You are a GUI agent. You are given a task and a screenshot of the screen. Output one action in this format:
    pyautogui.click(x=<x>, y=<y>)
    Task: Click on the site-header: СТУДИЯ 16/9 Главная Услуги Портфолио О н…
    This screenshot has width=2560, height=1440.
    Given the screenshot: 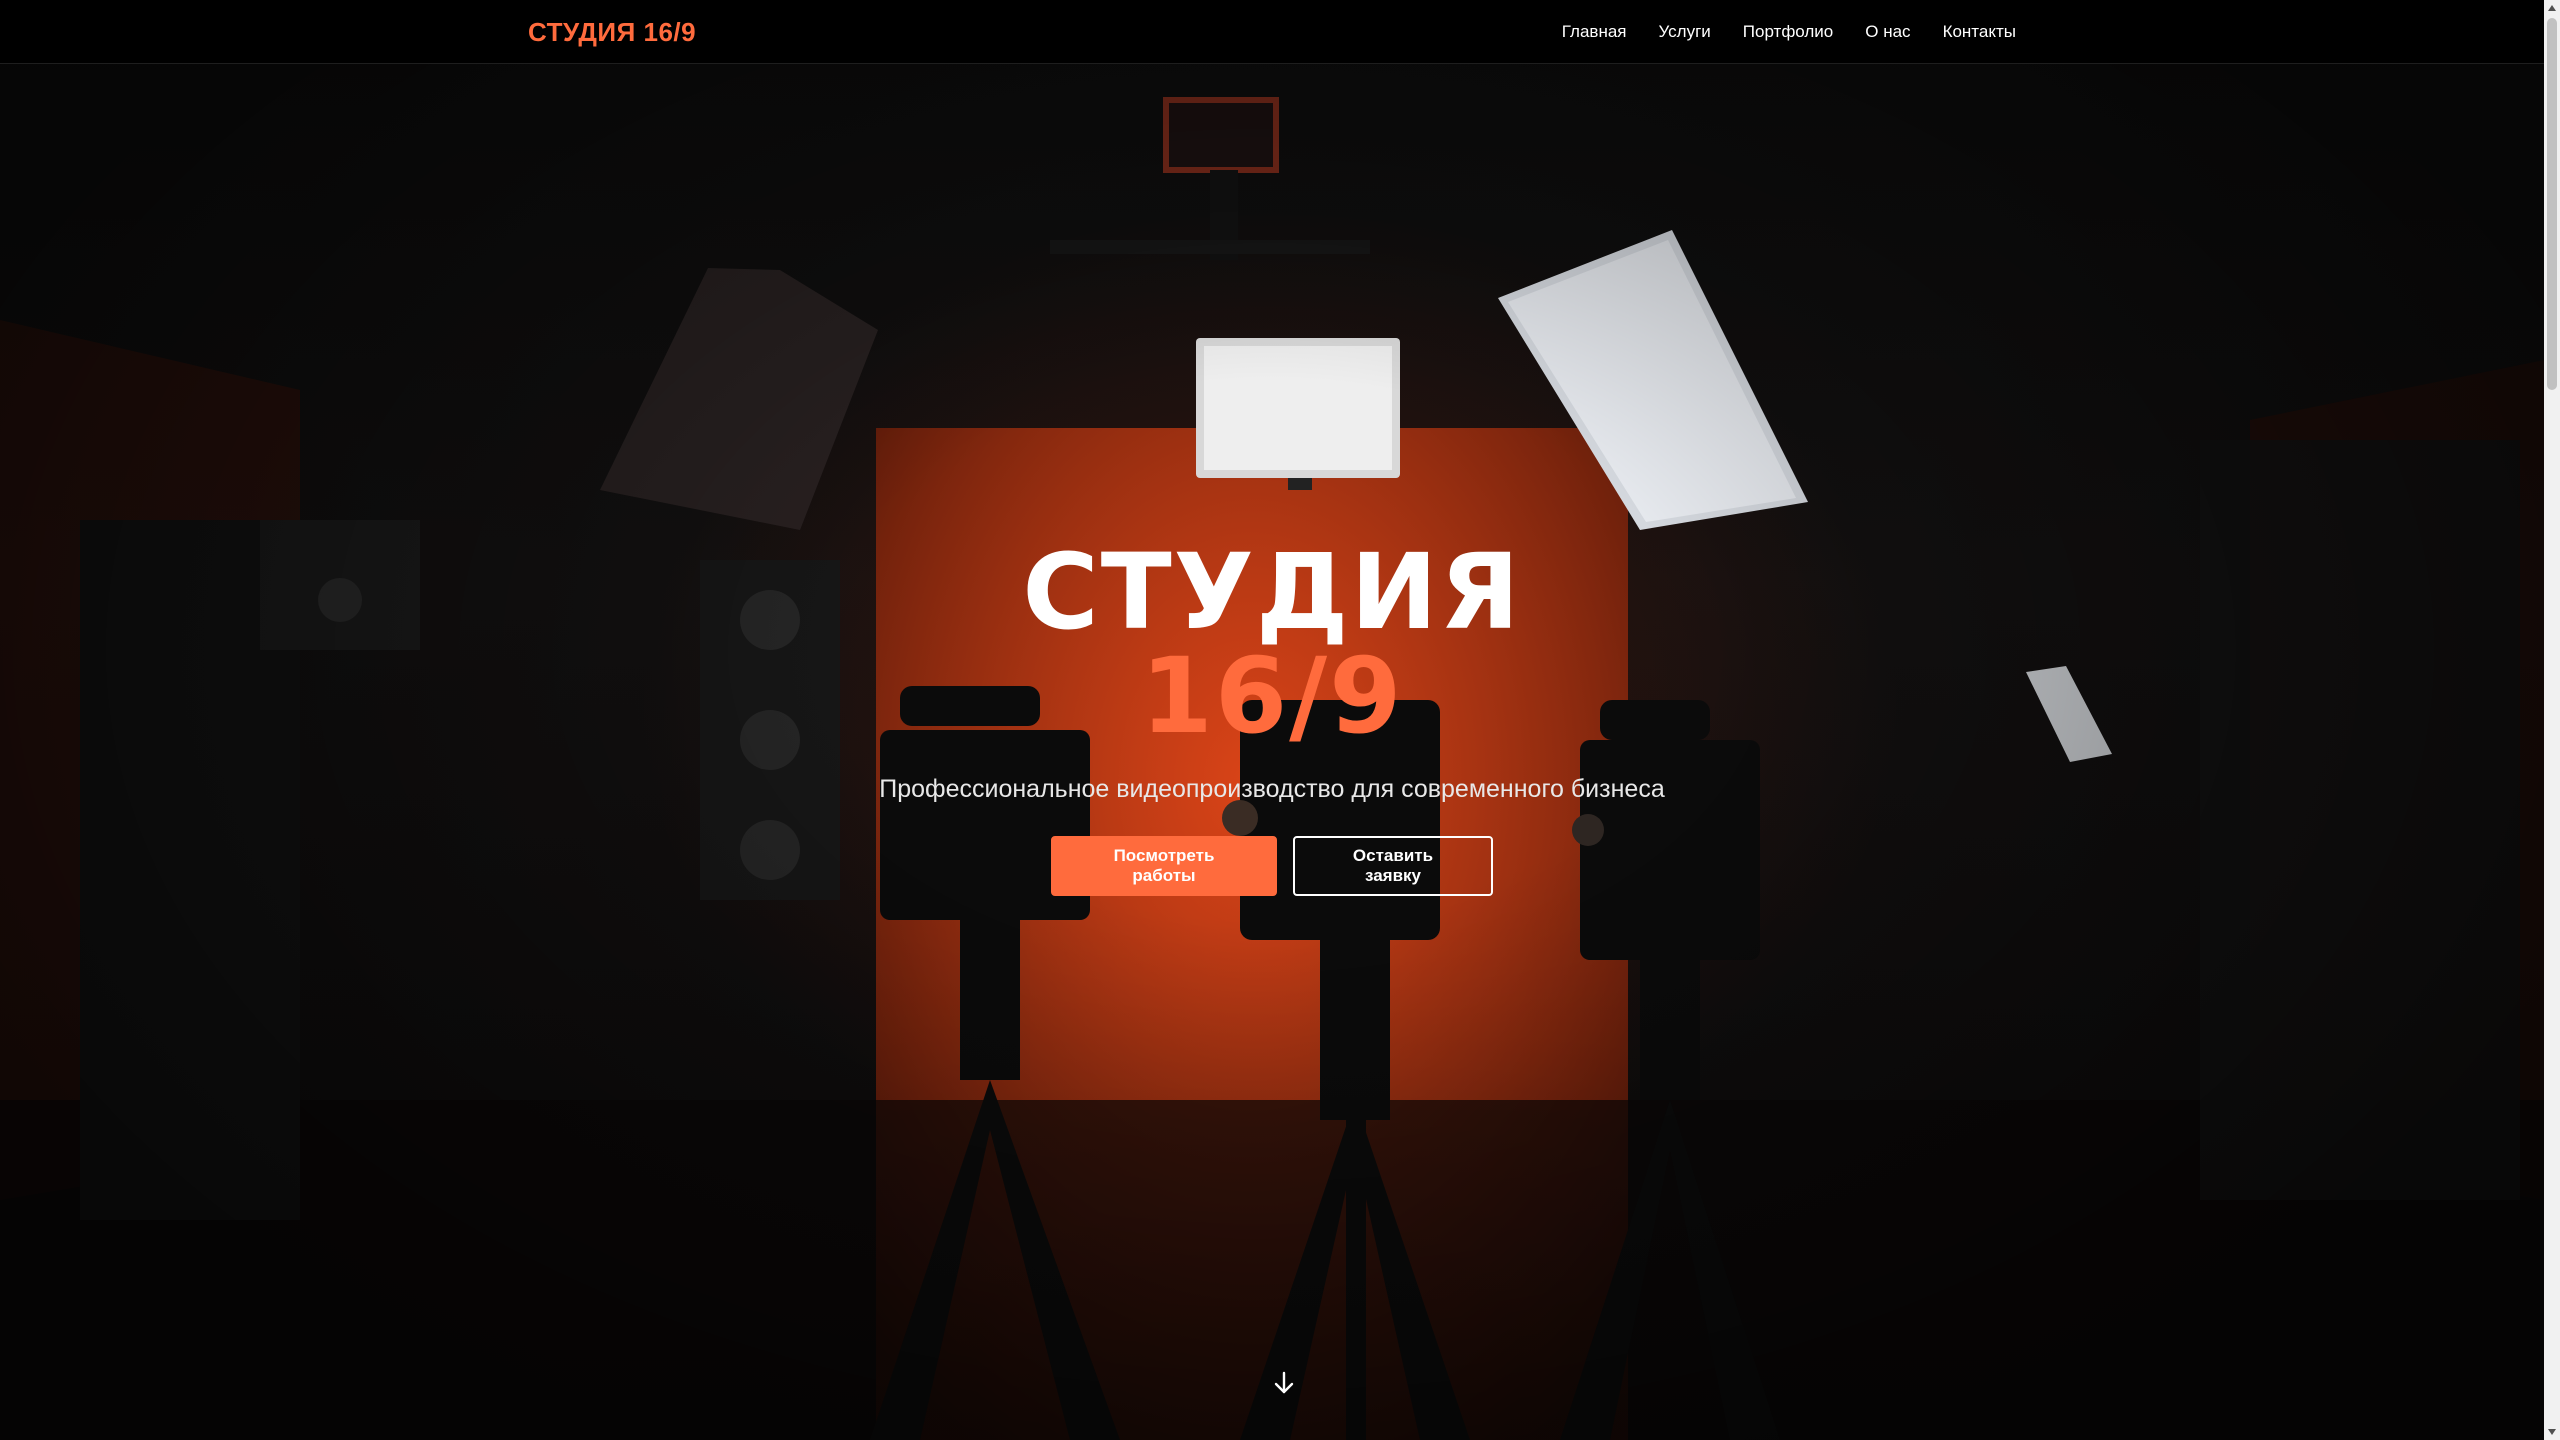 What is the action you would take?
    pyautogui.click(x=1272, y=32)
    